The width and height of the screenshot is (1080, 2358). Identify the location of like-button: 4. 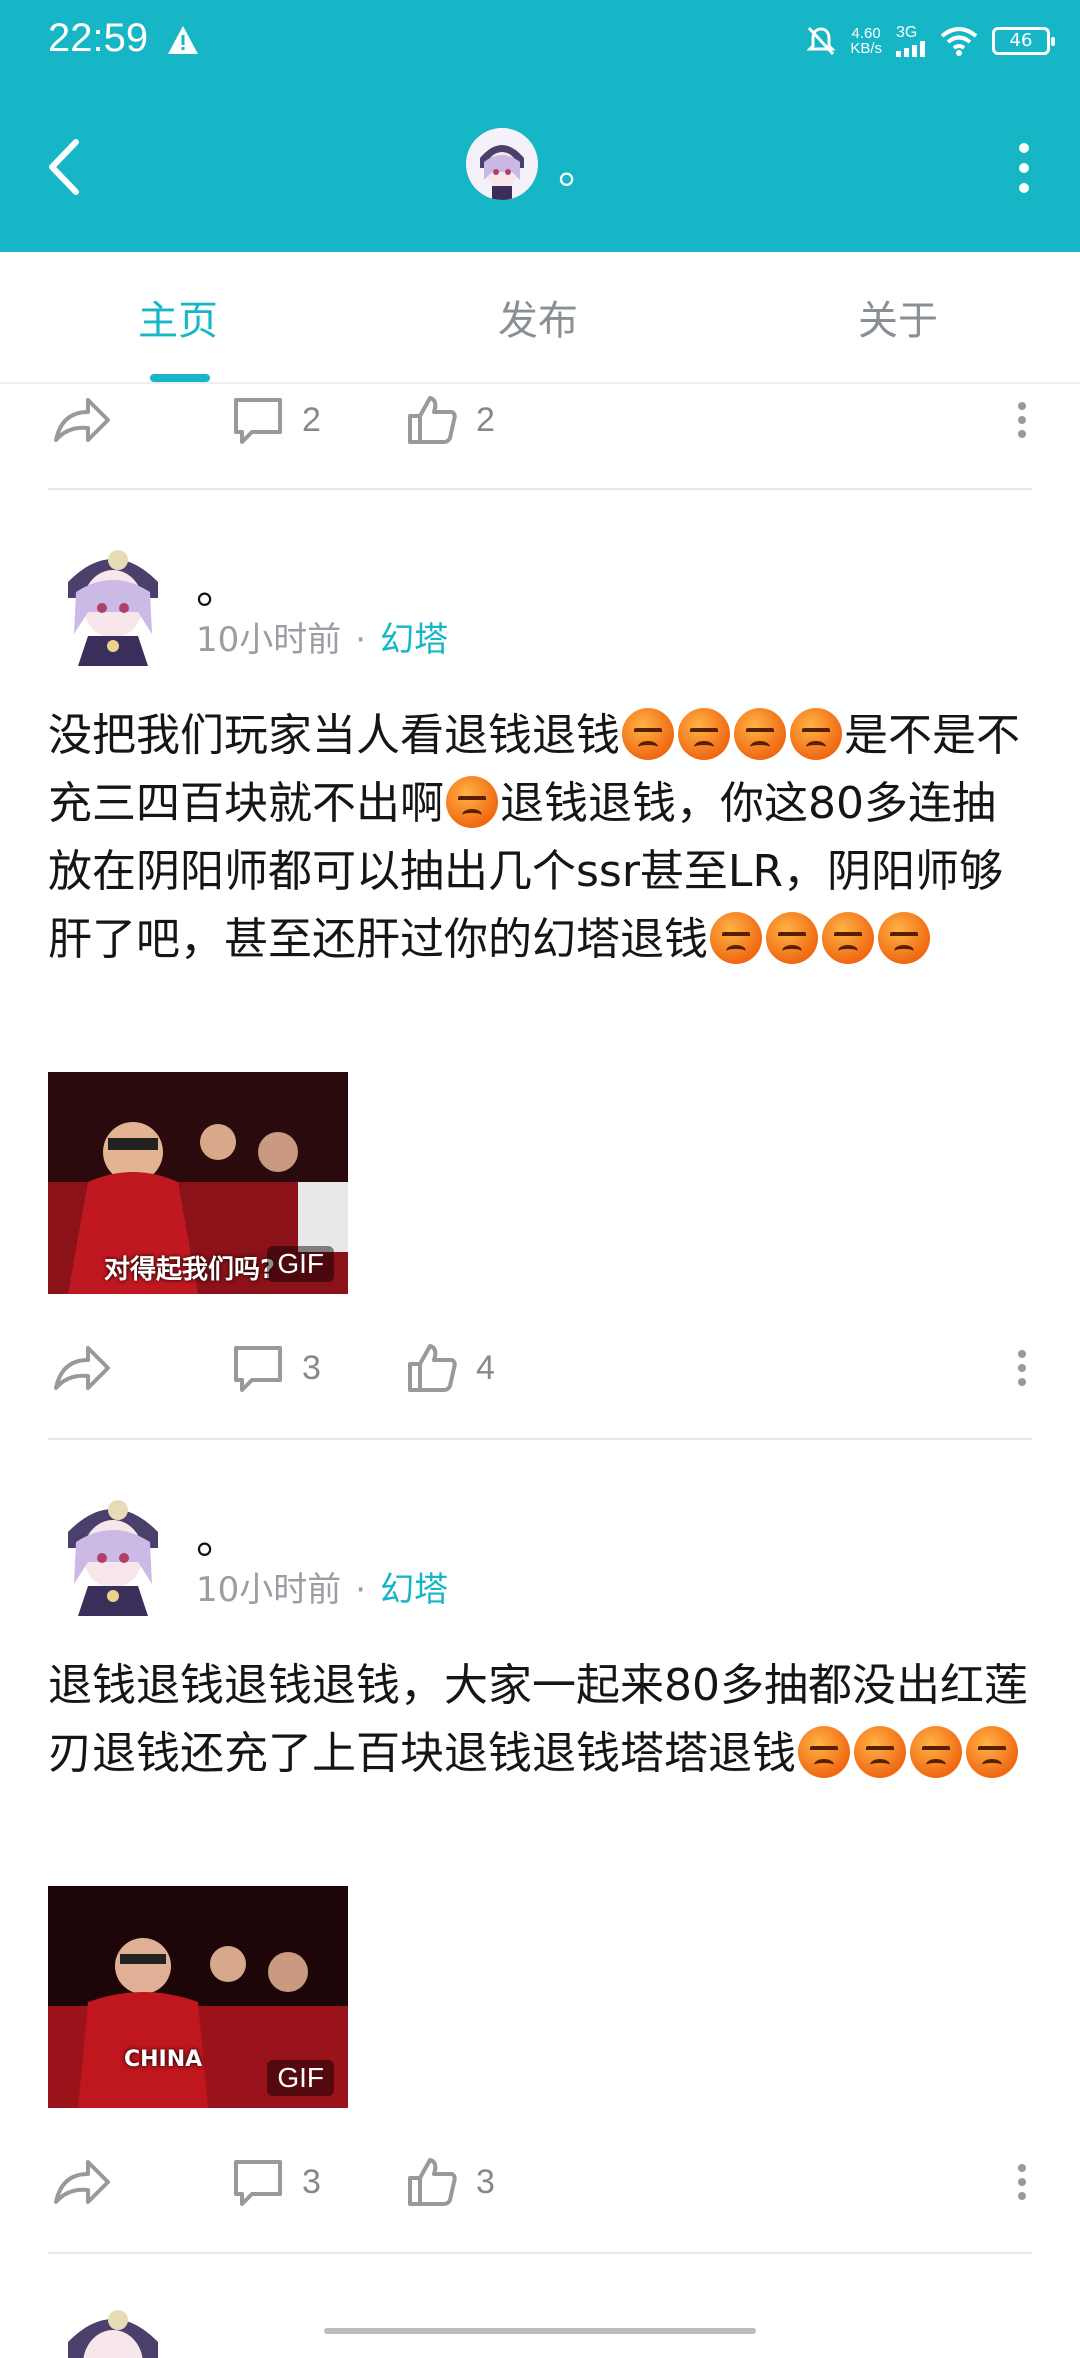
(450, 1368).